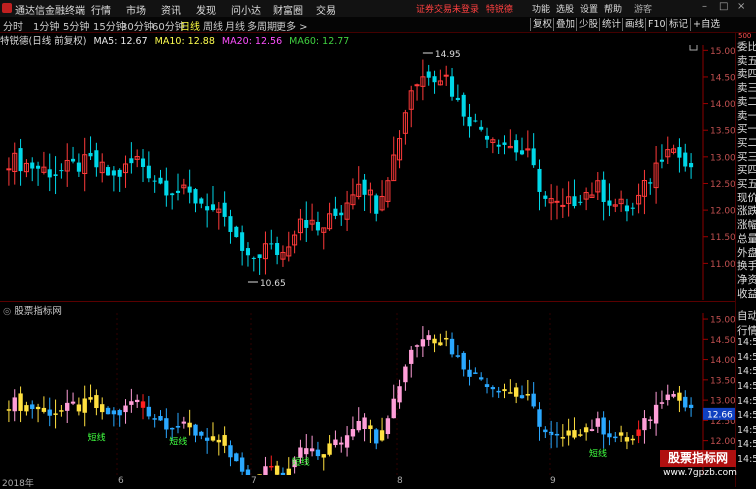  What do you see at coordinates (292, 25) in the screenshot?
I see `period-tab-more: 更多 >` at bounding box center [292, 25].